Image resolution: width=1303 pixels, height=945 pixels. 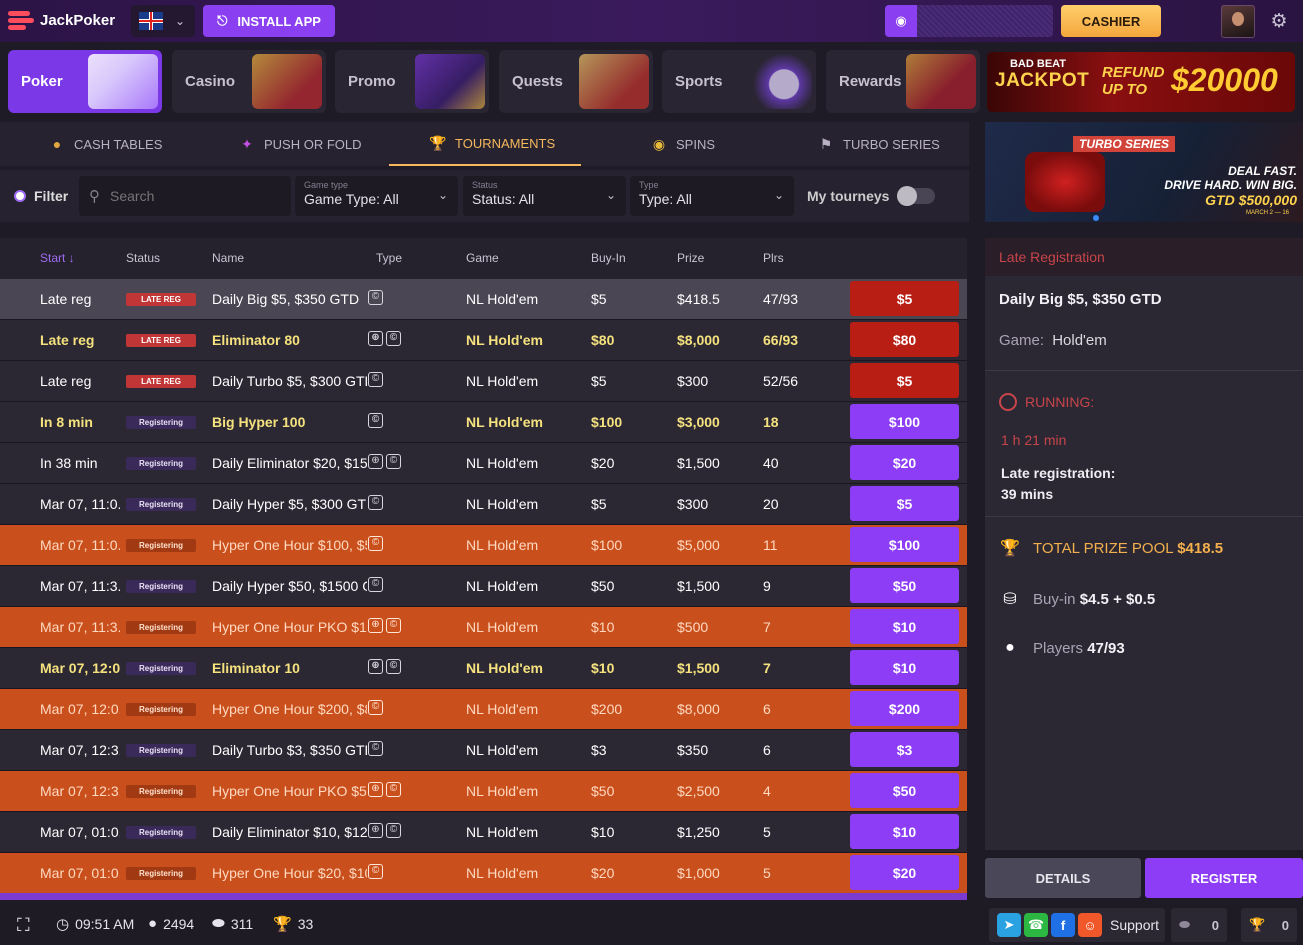 I want to click on whatsapp-icon: ☎, so click(x=1036, y=925).